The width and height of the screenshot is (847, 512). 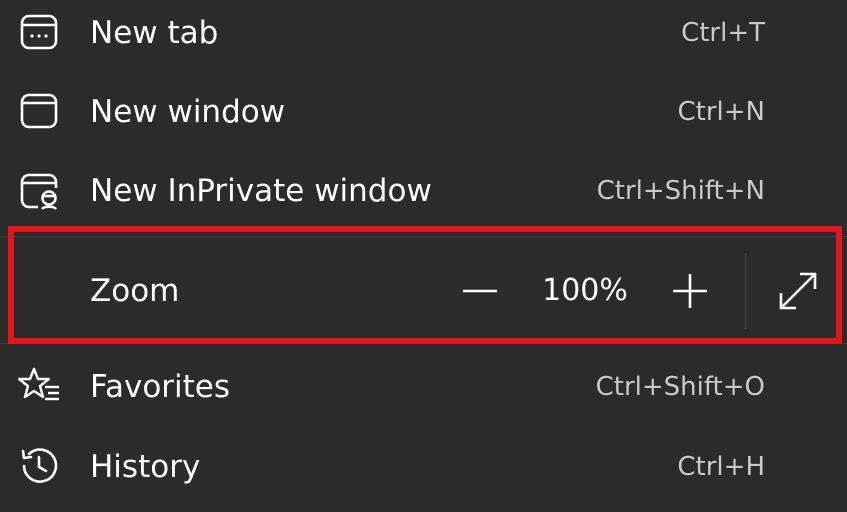 I want to click on new-window-icon, so click(x=39, y=112).